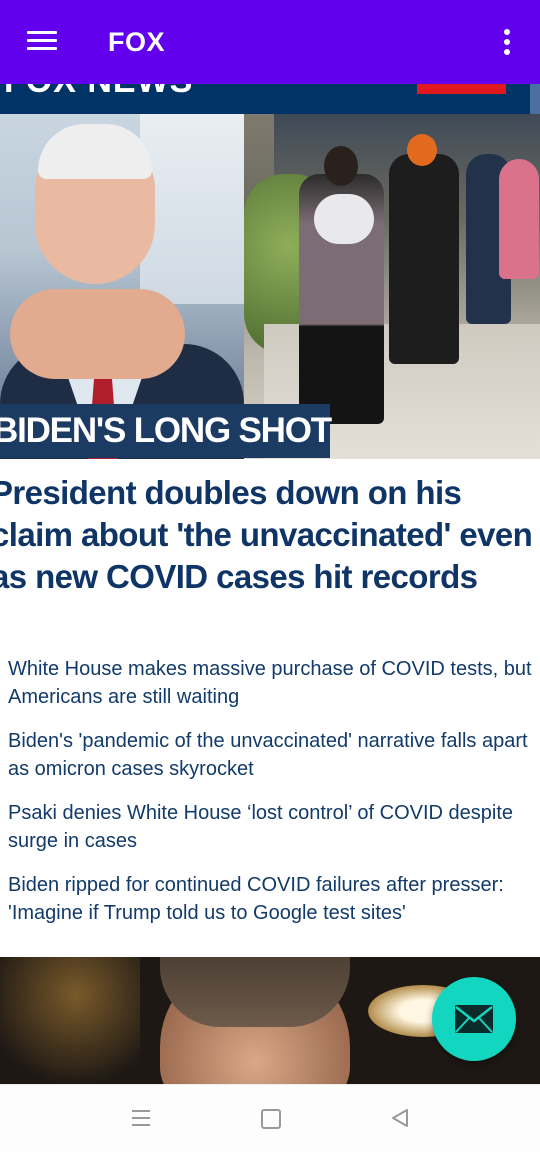 The image size is (540, 1152). I want to click on site-header-strip, so click(535, 99).